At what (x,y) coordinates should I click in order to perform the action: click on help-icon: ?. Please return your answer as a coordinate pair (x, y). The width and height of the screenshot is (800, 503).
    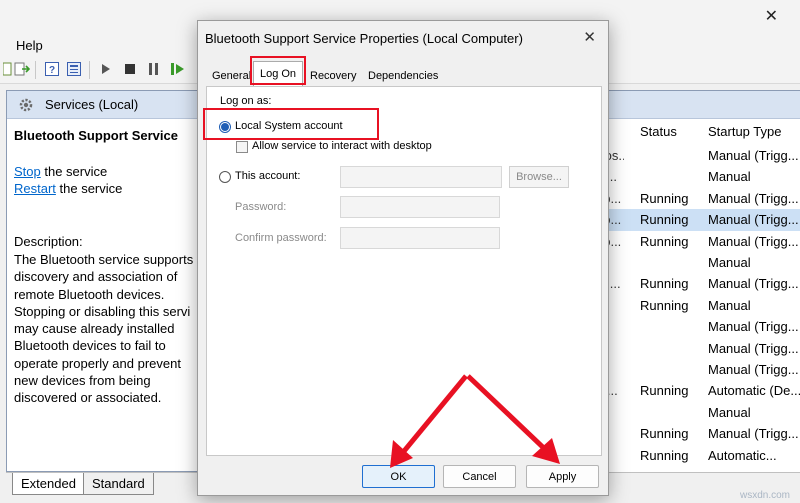
    Looking at the image, I should click on (52, 69).